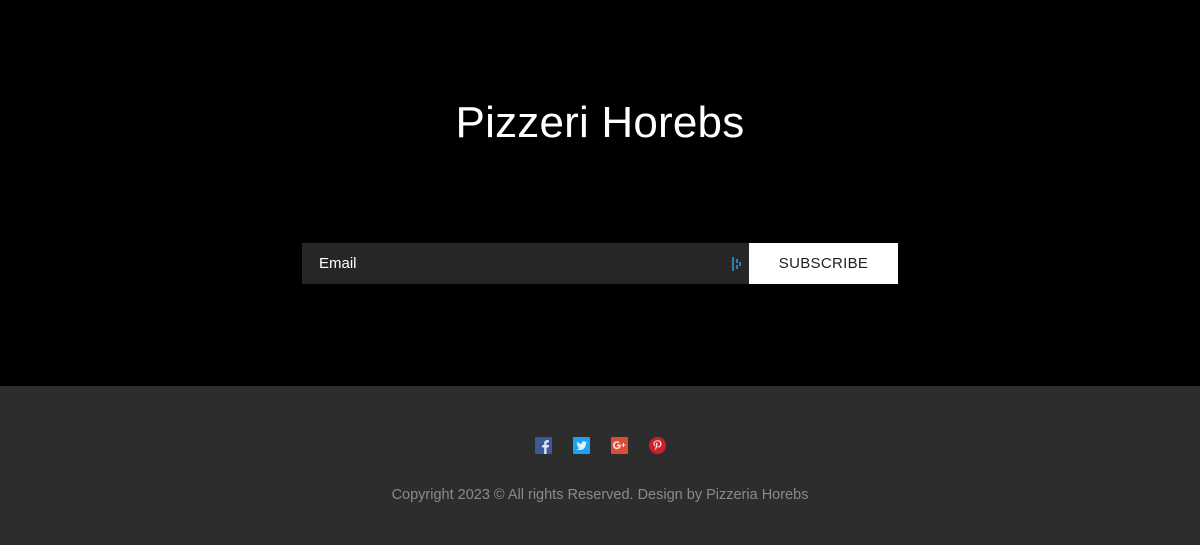 This screenshot has width=1200, height=545. What do you see at coordinates (619, 445) in the screenshot?
I see `google-plus-icon` at bounding box center [619, 445].